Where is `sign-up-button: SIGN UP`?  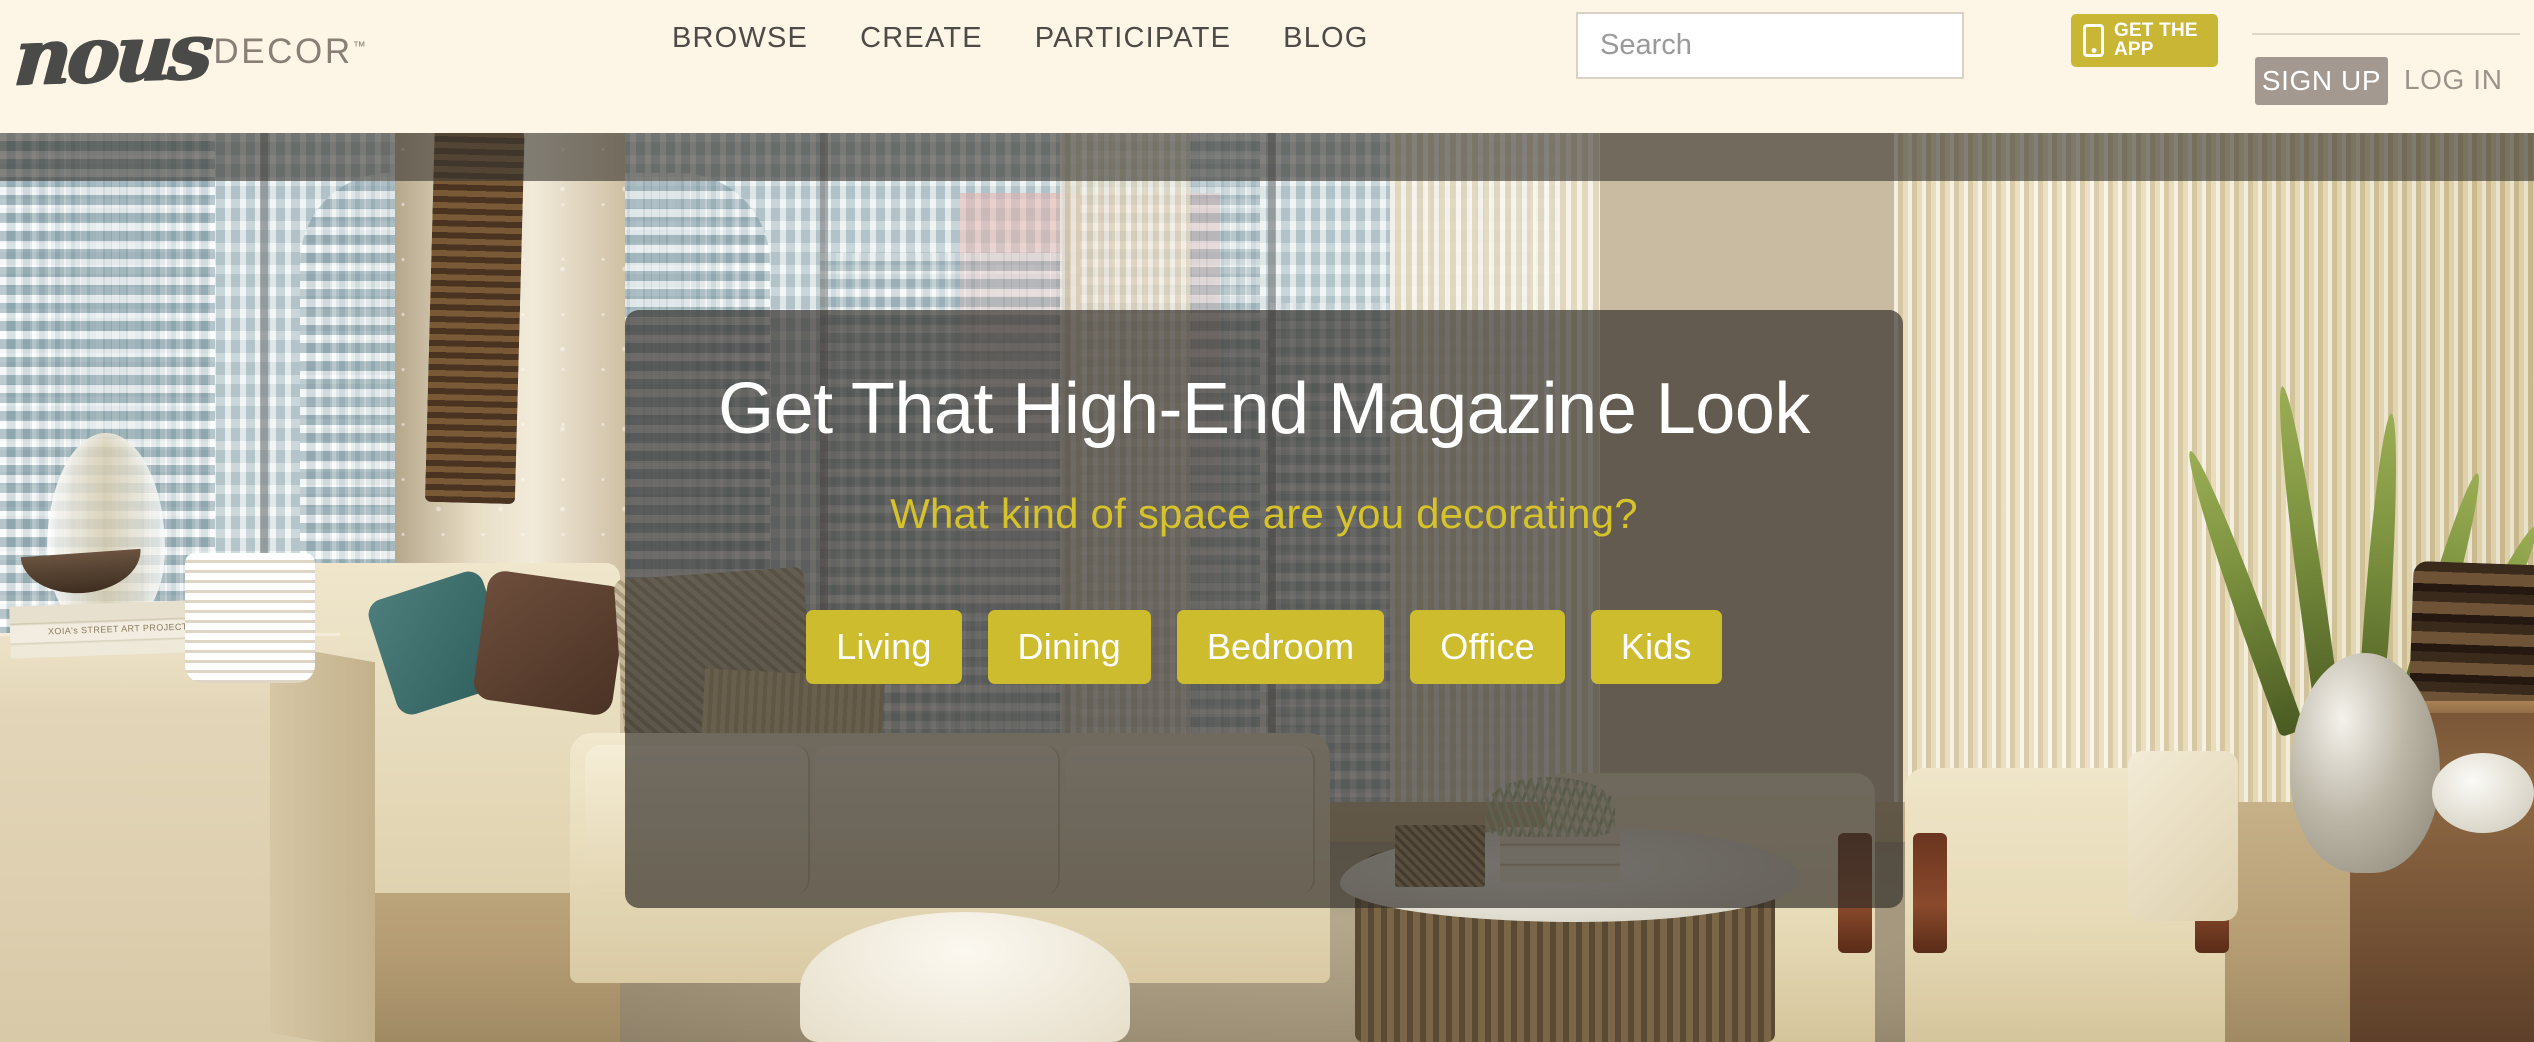 sign-up-button: SIGN UP is located at coordinates (2321, 81).